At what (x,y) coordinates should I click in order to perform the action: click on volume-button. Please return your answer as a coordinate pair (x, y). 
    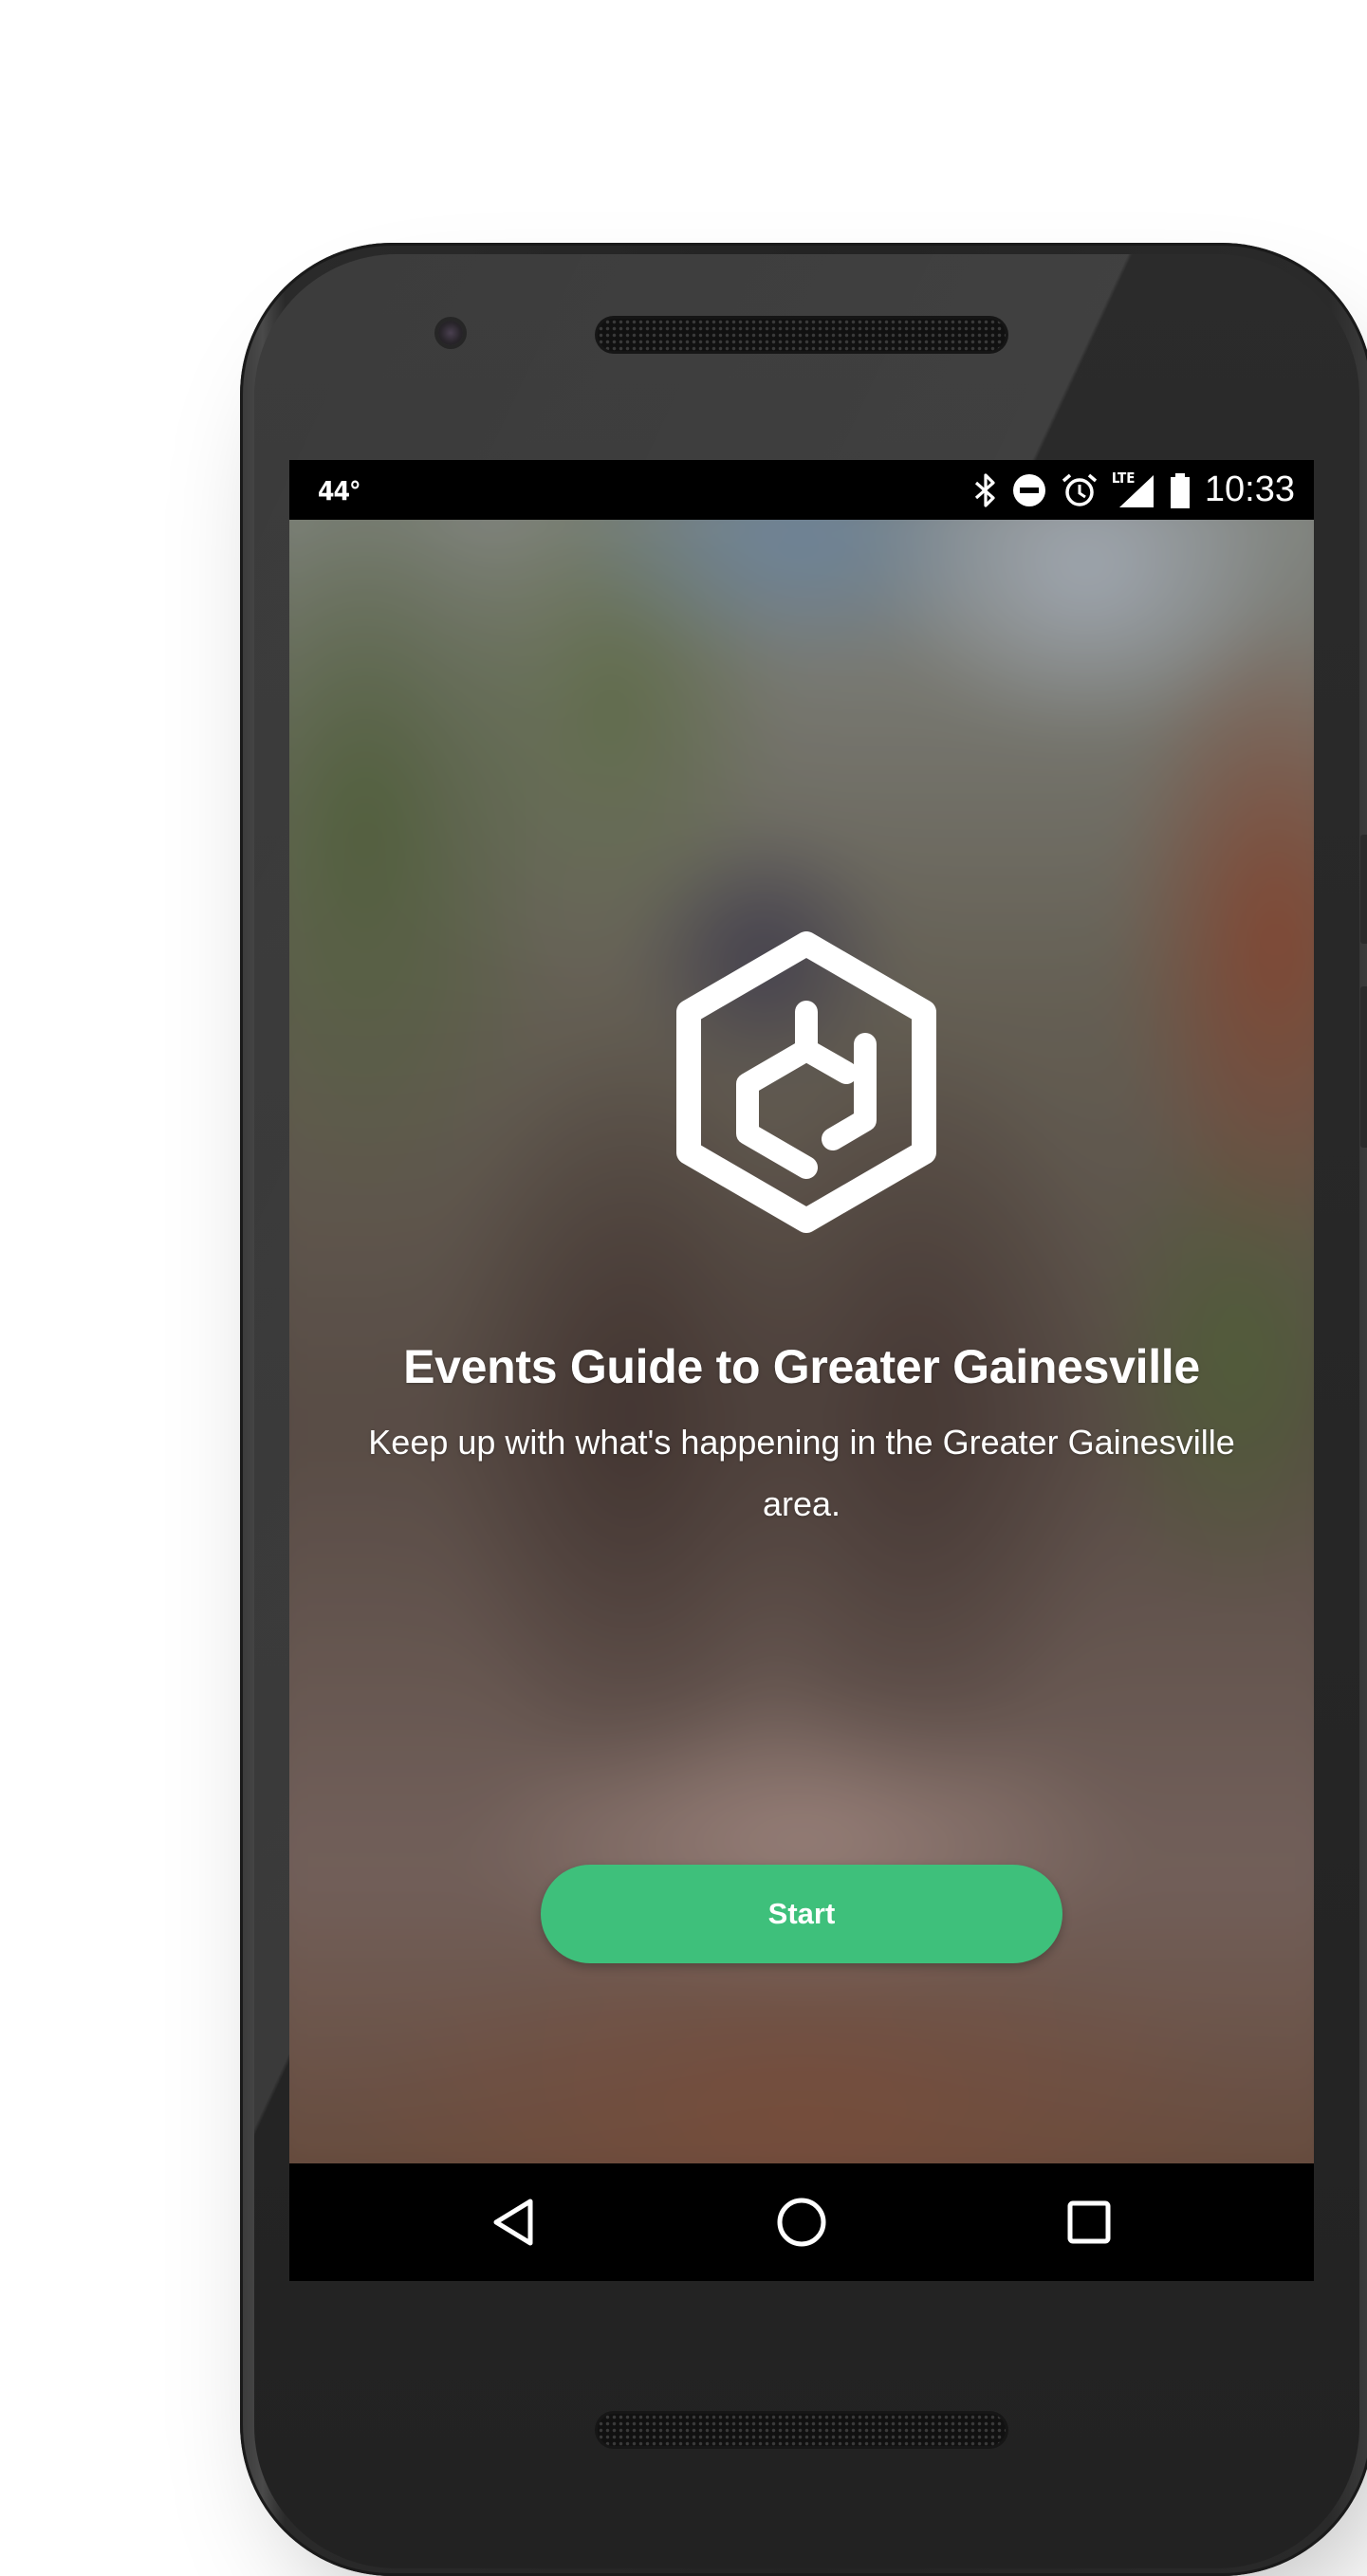
    Looking at the image, I should click on (1363, 1067).